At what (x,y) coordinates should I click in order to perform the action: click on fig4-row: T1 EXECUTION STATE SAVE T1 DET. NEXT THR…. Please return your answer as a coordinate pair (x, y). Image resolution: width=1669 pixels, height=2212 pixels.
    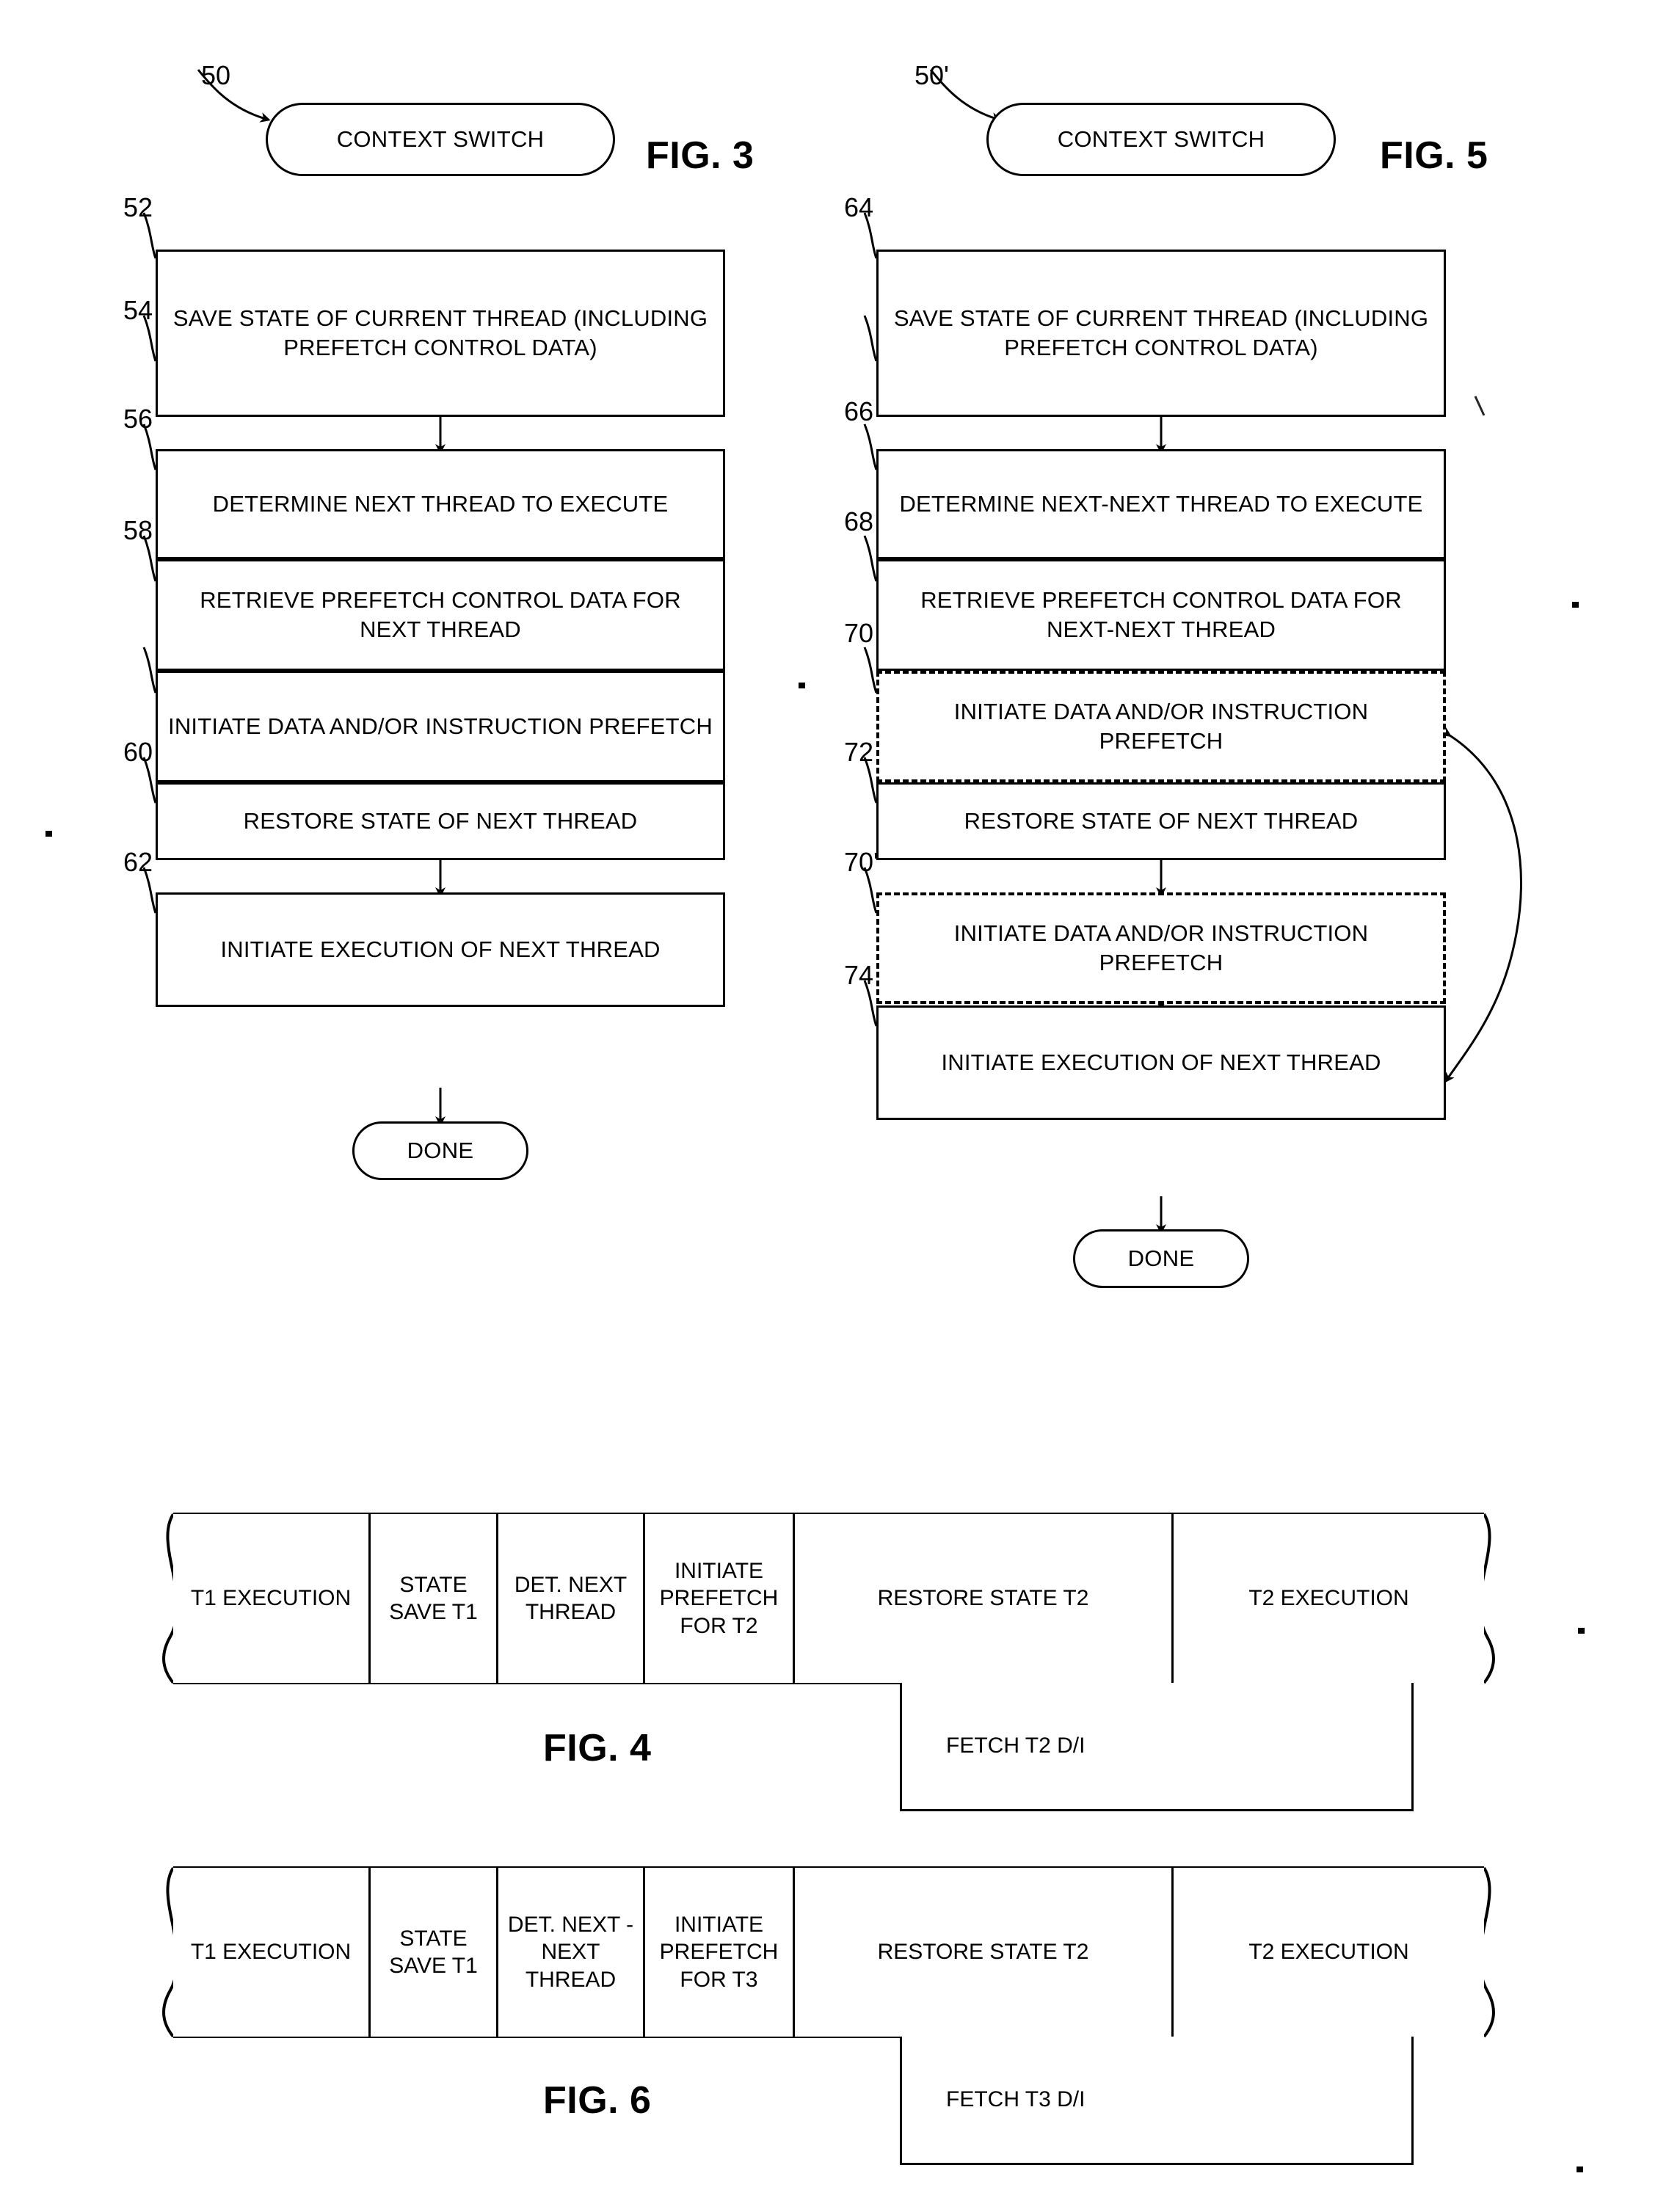
    Looking at the image, I should click on (828, 1598).